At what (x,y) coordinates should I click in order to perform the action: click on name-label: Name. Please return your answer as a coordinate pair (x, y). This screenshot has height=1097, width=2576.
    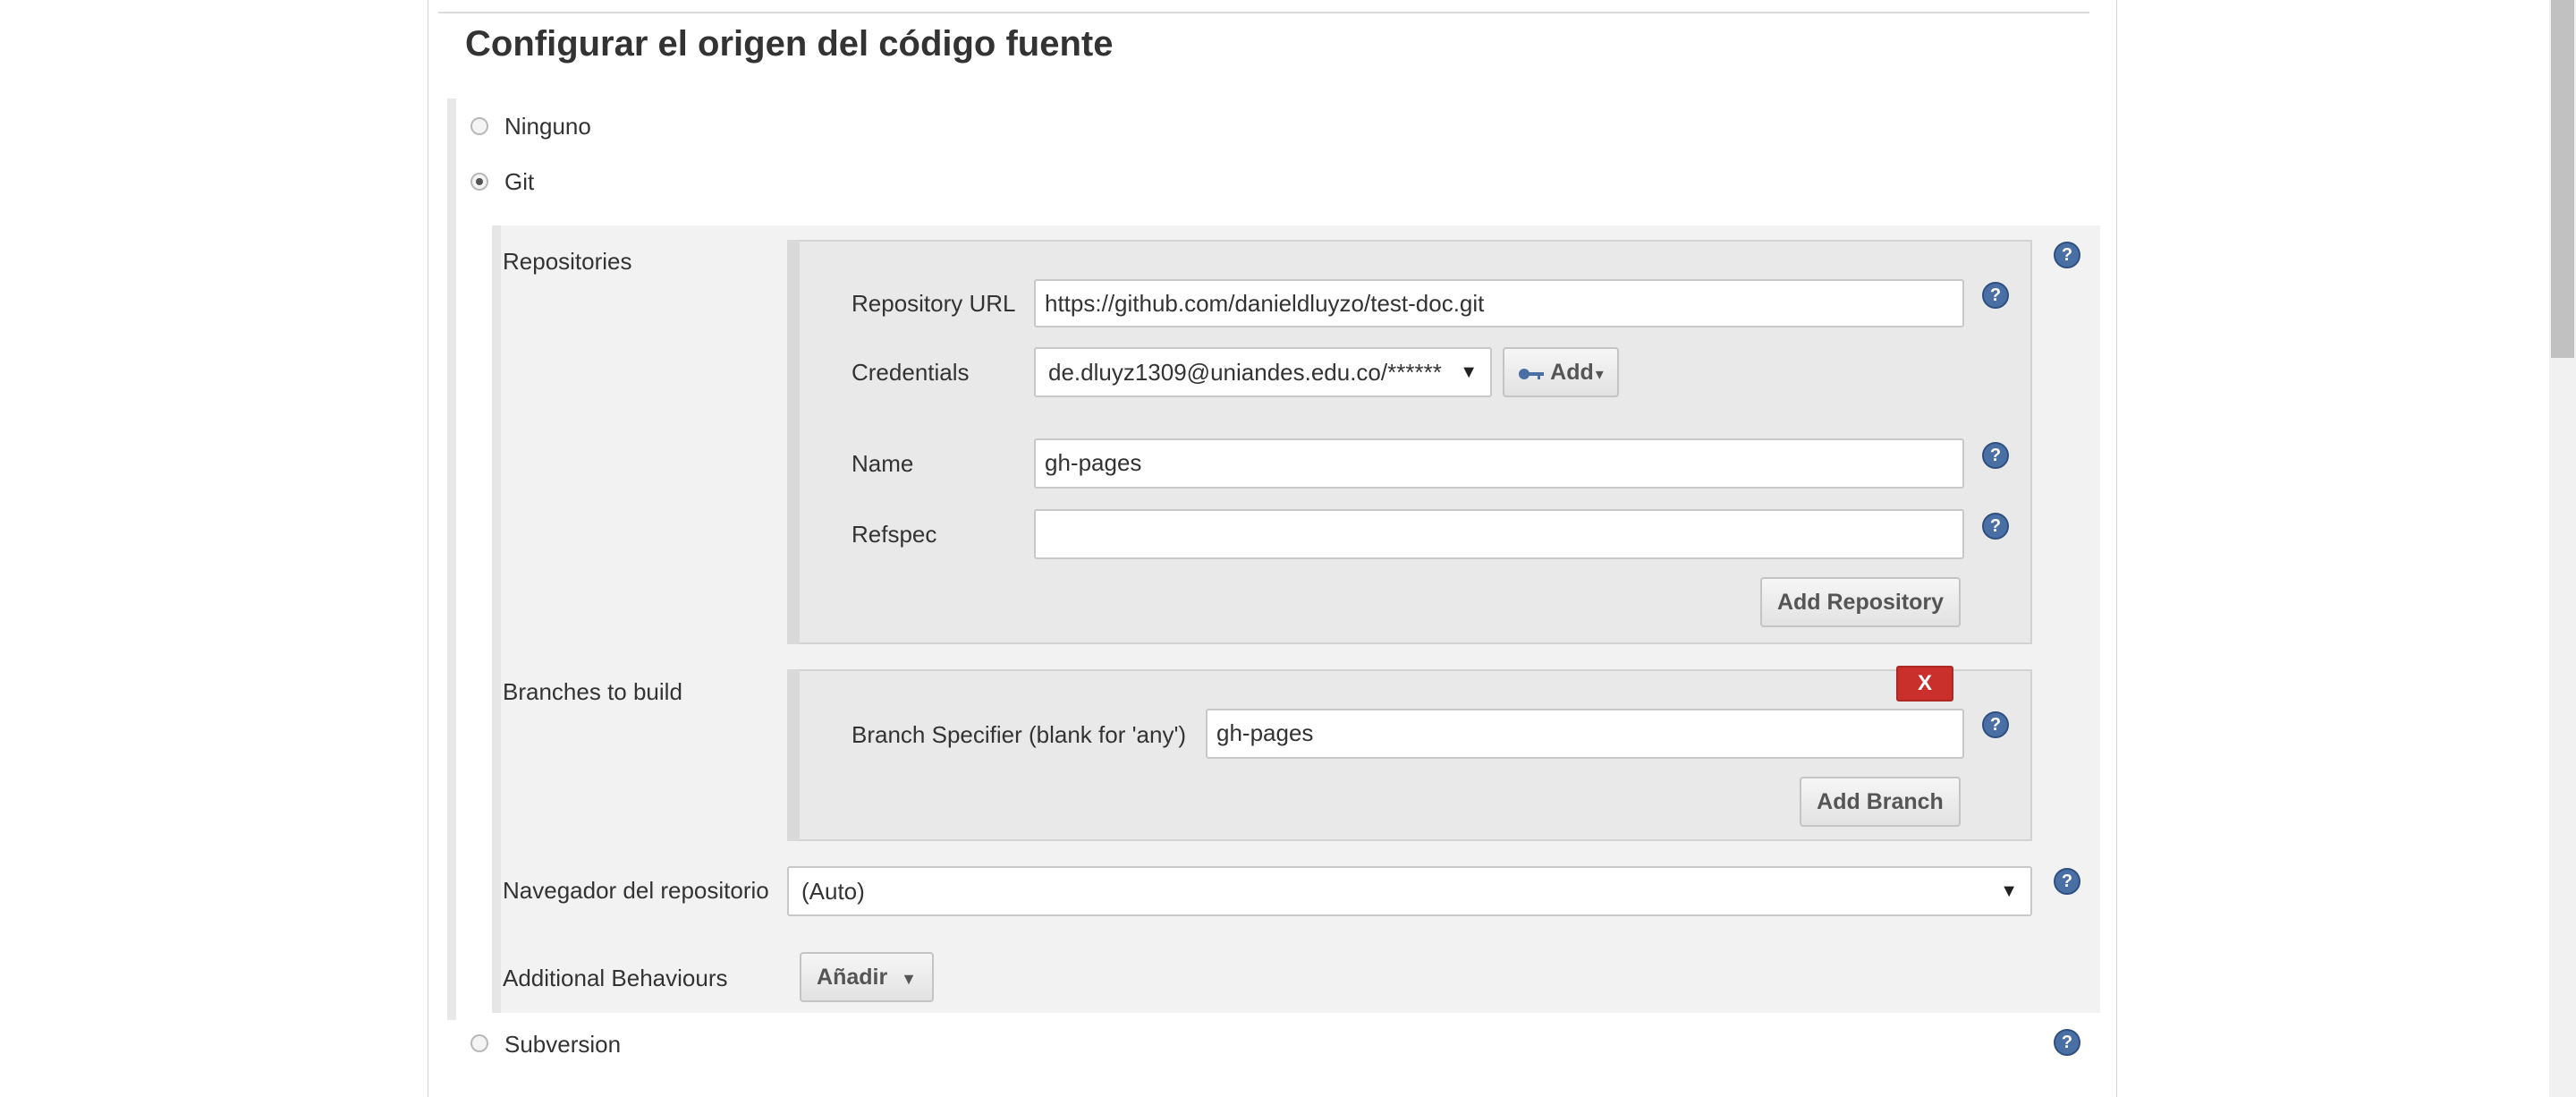
    Looking at the image, I should click on (883, 463).